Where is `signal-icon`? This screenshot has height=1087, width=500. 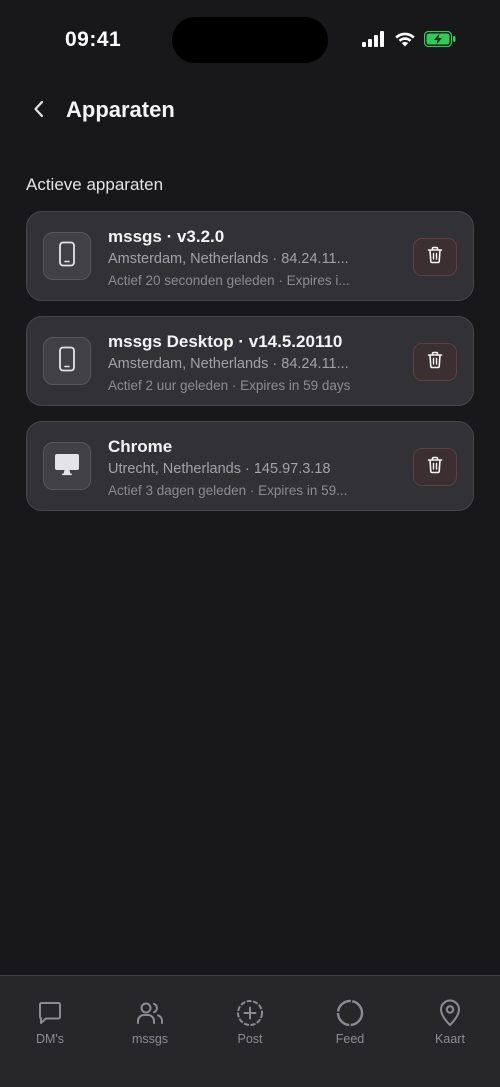
signal-icon is located at coordinates (374, 41).